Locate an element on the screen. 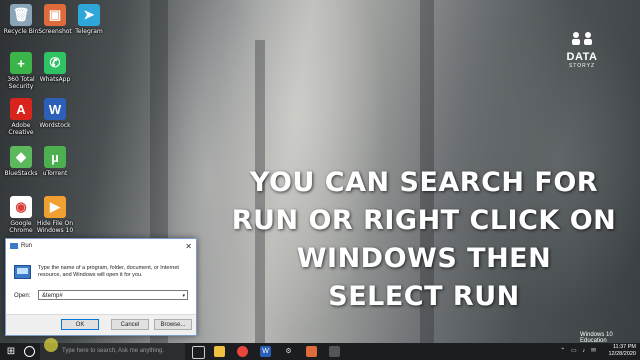 The image size is (640, 360). desktop-icon: A Adobe Creative is located at coordinates (21, 117).